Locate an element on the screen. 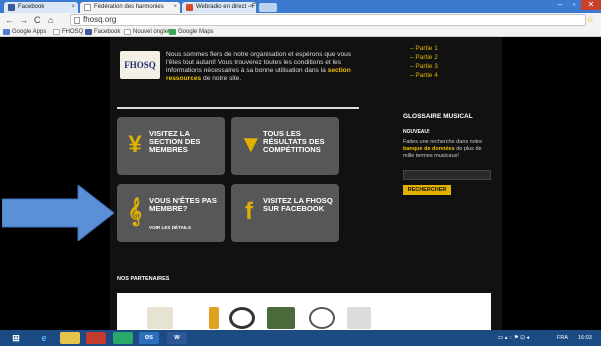 The width and height of the screenshot is (601, 346). database-link: banque de données is located at coordinates (429, 149).